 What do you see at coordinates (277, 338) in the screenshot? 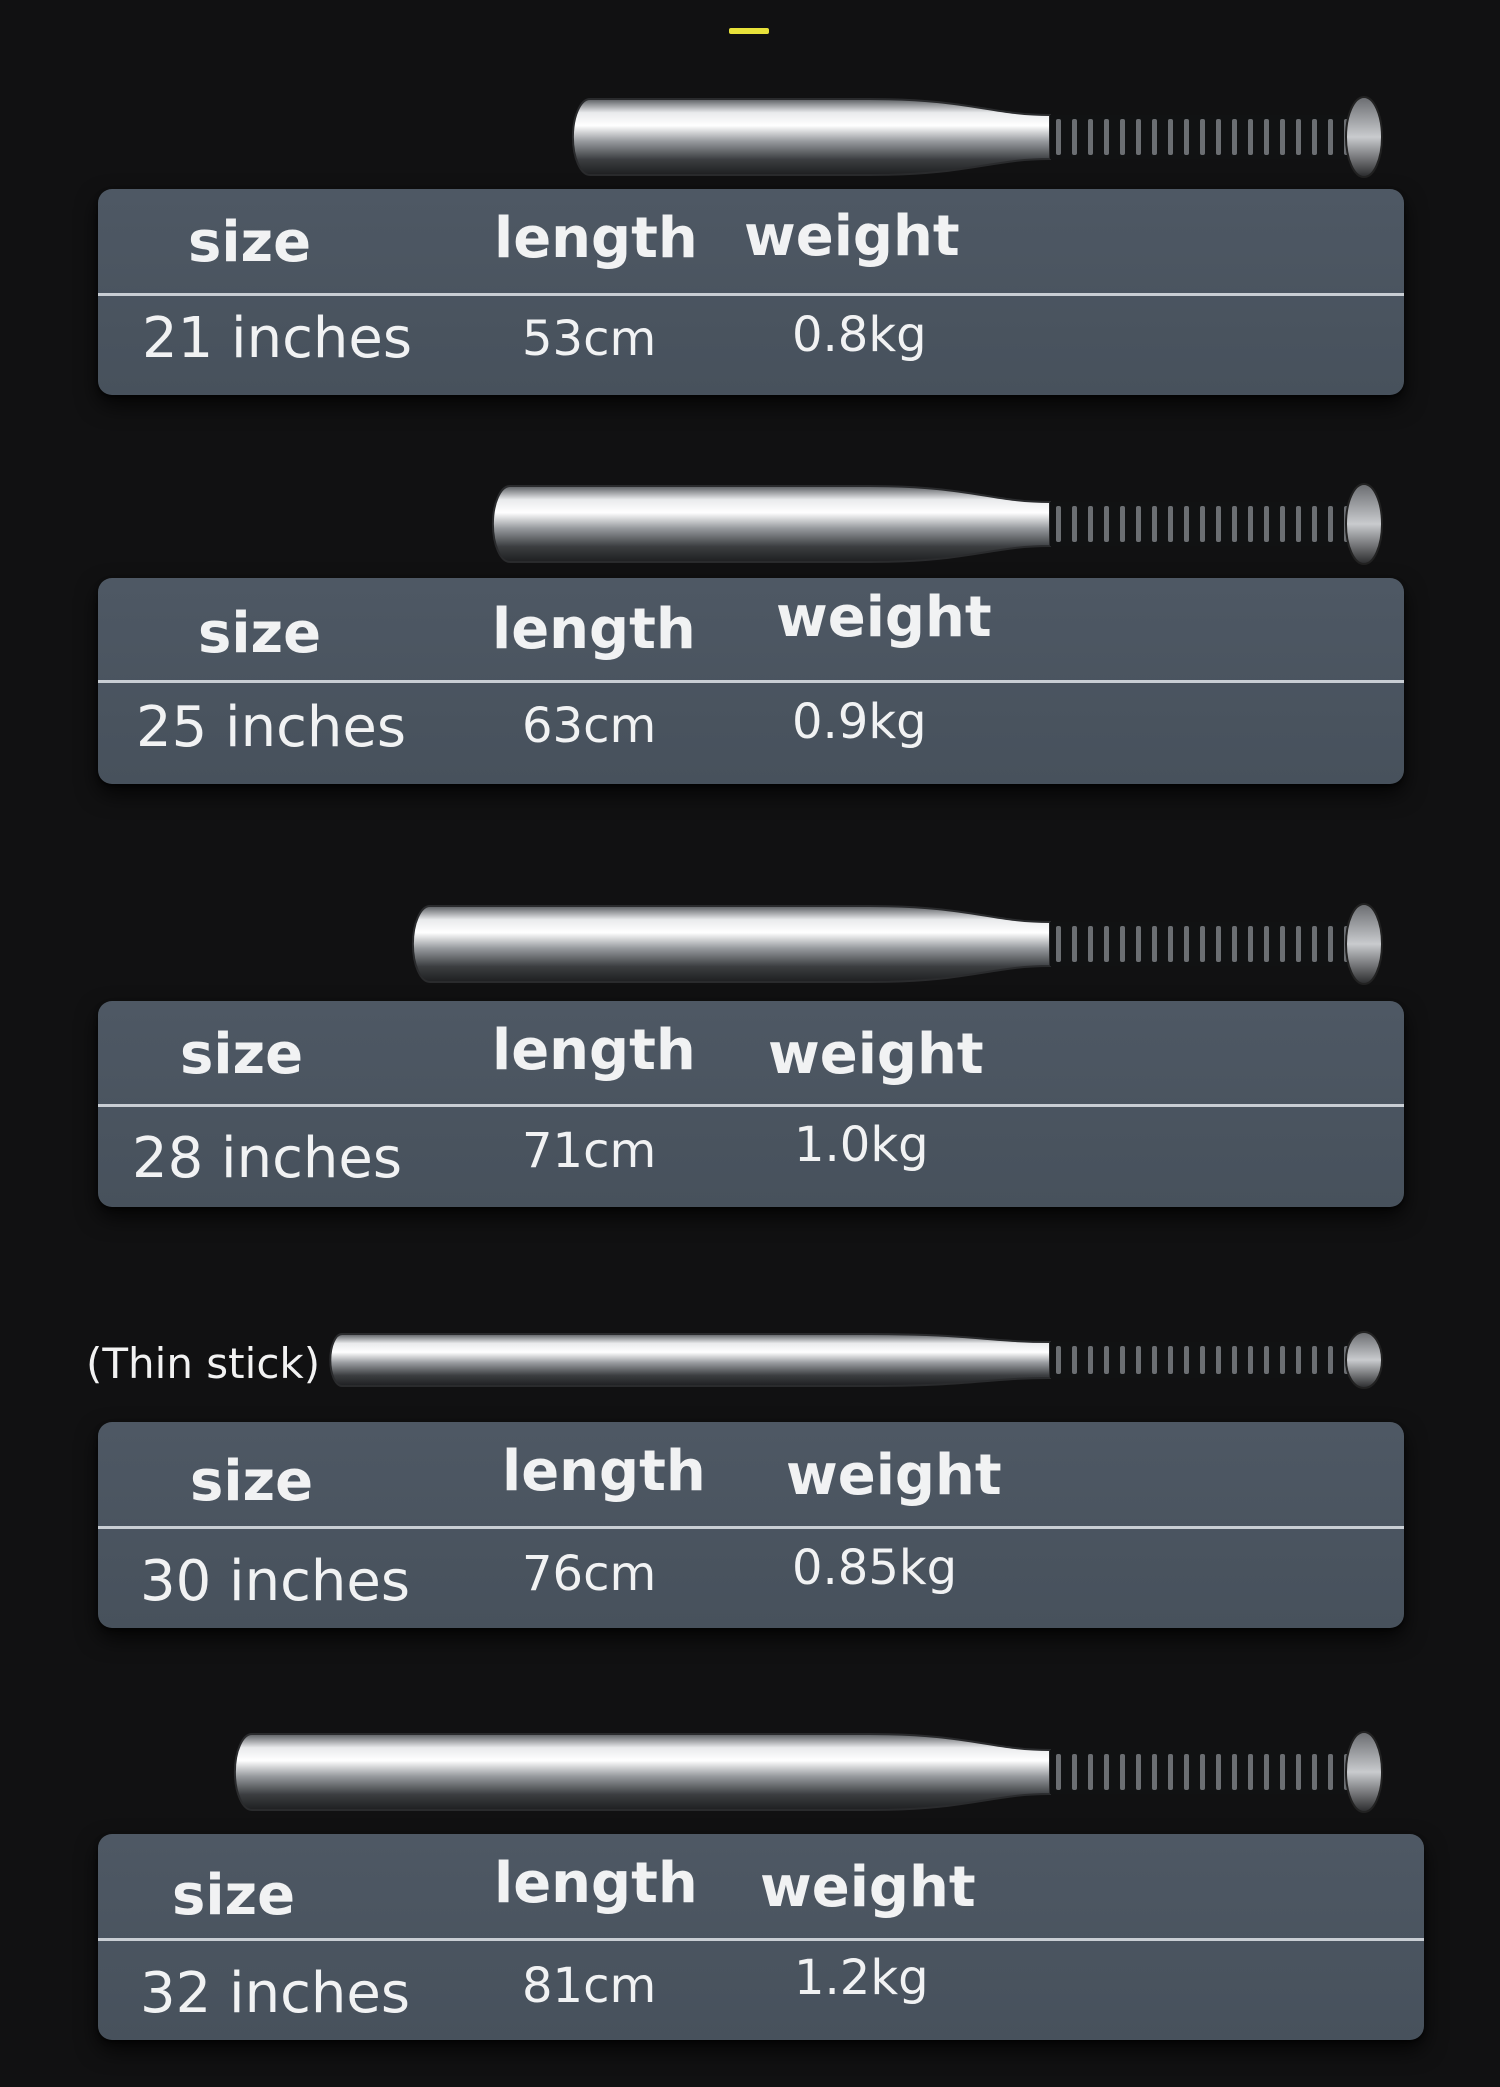
I see `size-value: 21 inches` at bounding box center [277, 338].